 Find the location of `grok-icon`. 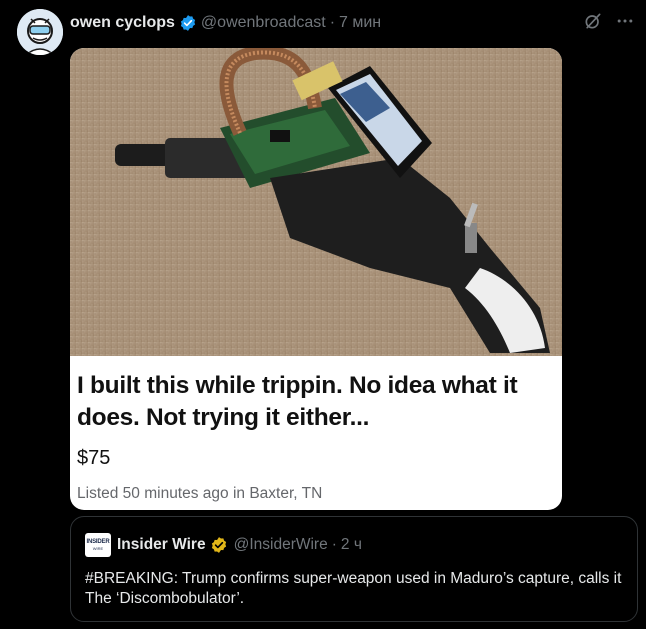

grok-icon is located at coordinates (593, 21).